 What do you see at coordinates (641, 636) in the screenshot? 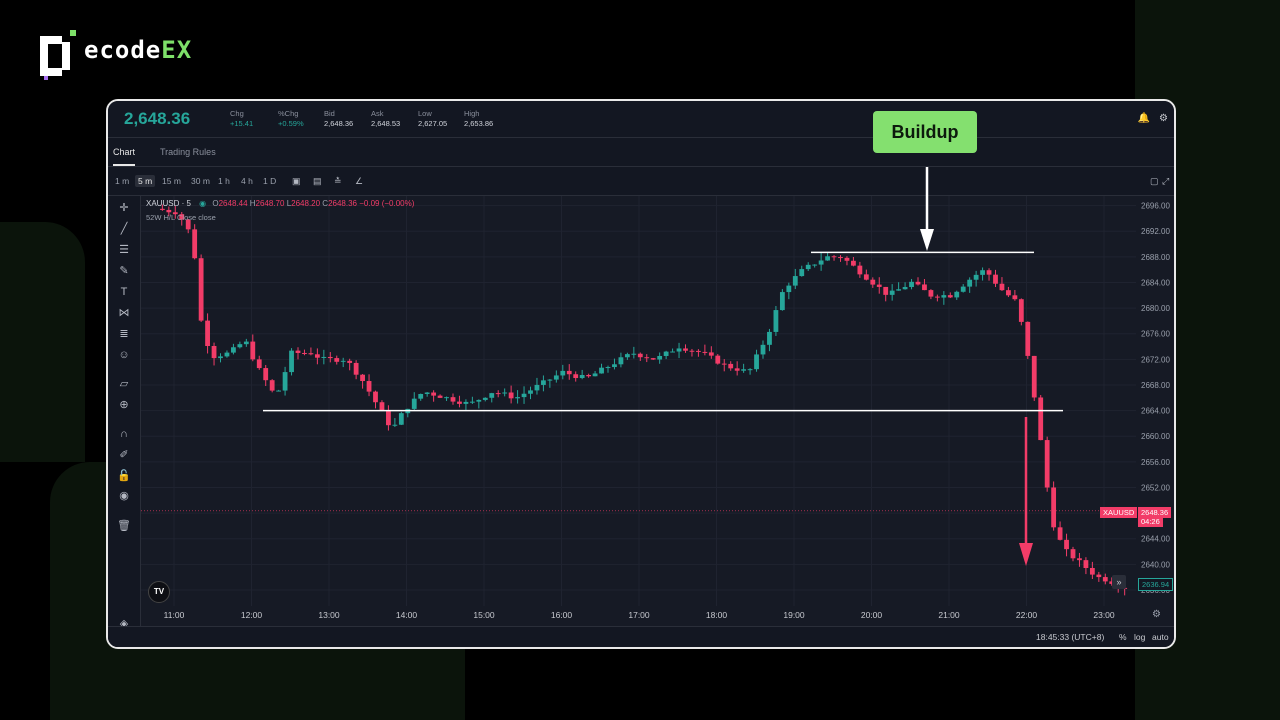
I see `bottom-bar: 18:45:33 (UTC+8) % log auto` at bounding box center [641, 636].